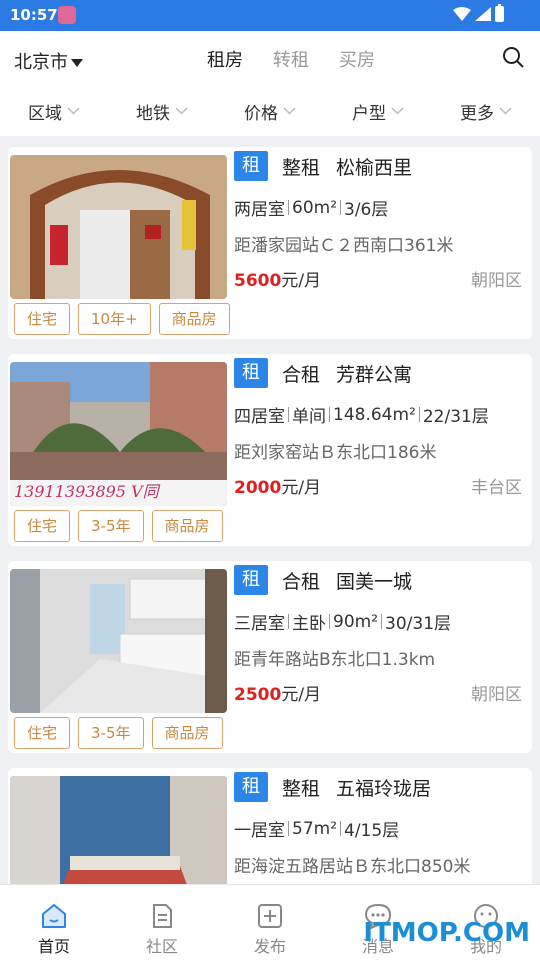  Describe the element at coordinates (352, 867) in the screenshot. I see `subway-distance: 距海淀五路居站Ｂ东北口850米` at that location.